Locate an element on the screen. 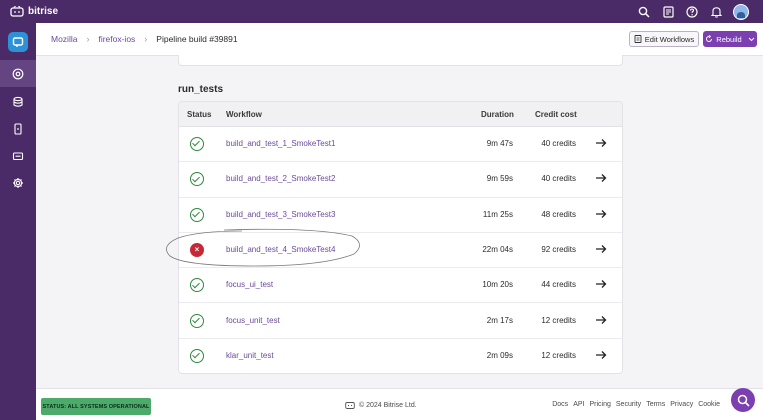  edit-workflows-button: Edit Workflows is located at coordinates (664, 39).